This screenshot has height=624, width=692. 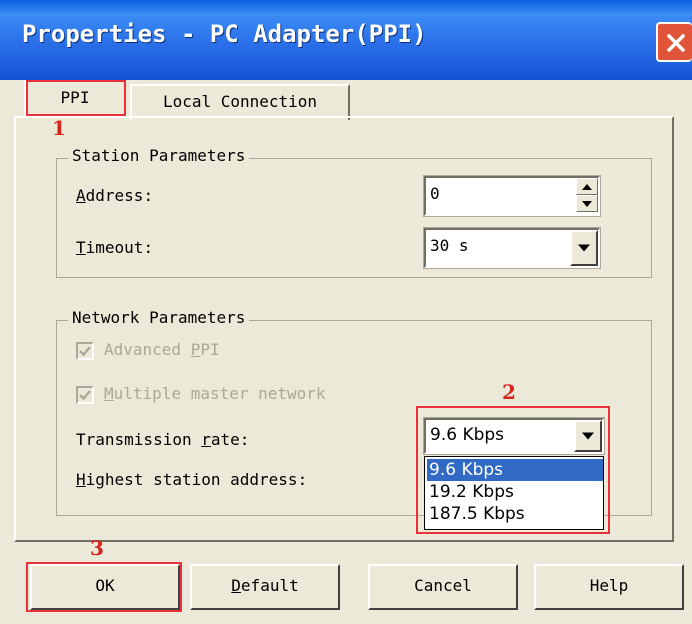 I want to click on chevron-down-icon, so click(x=584, y=248).